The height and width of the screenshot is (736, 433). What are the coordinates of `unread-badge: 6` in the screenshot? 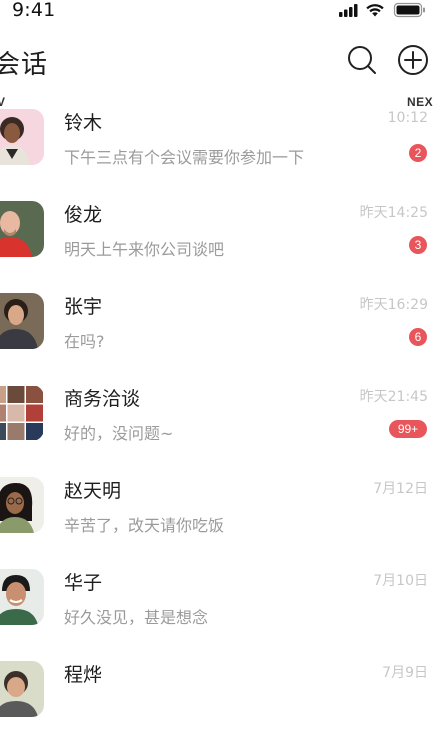 It's located at (418, 337).